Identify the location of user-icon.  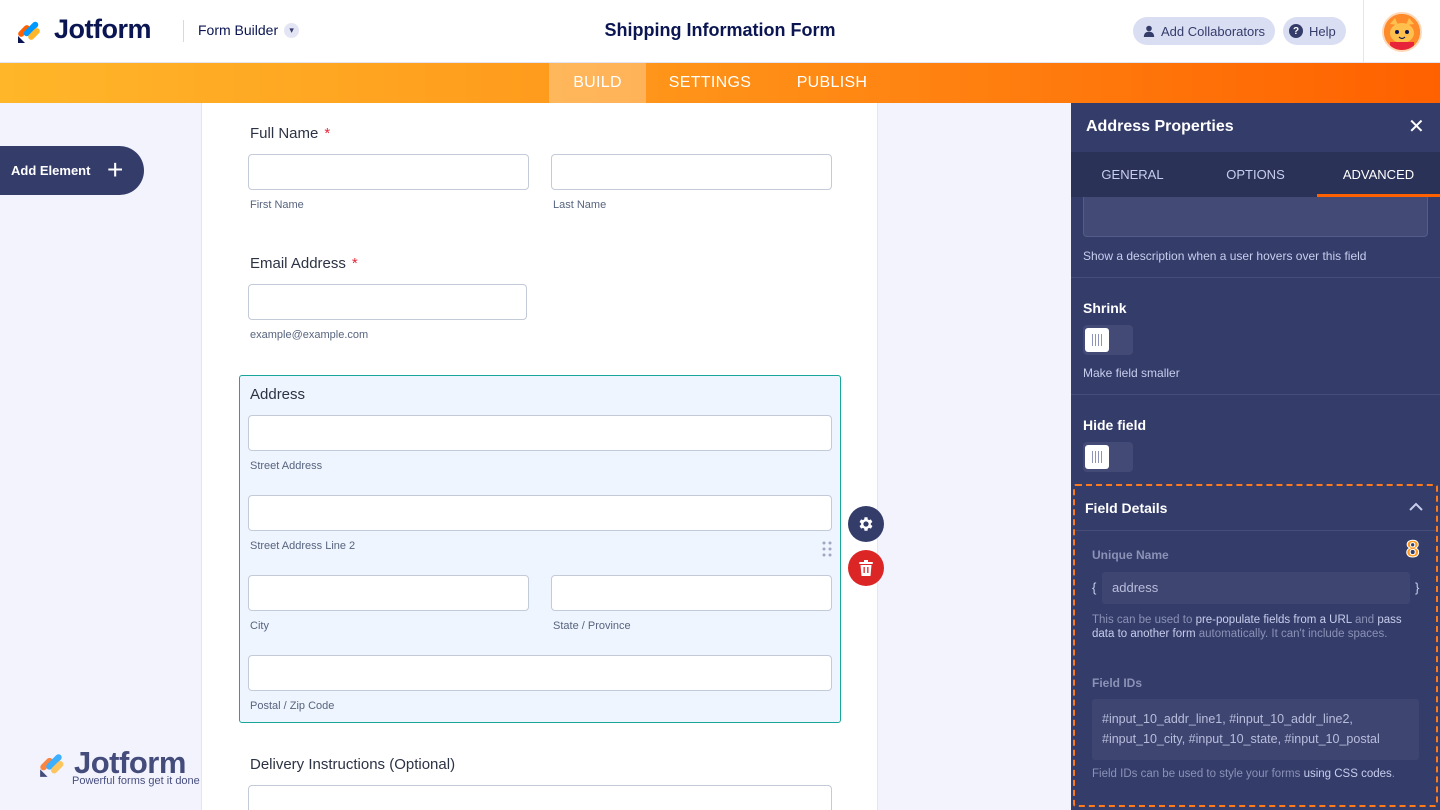
(1149, 31).